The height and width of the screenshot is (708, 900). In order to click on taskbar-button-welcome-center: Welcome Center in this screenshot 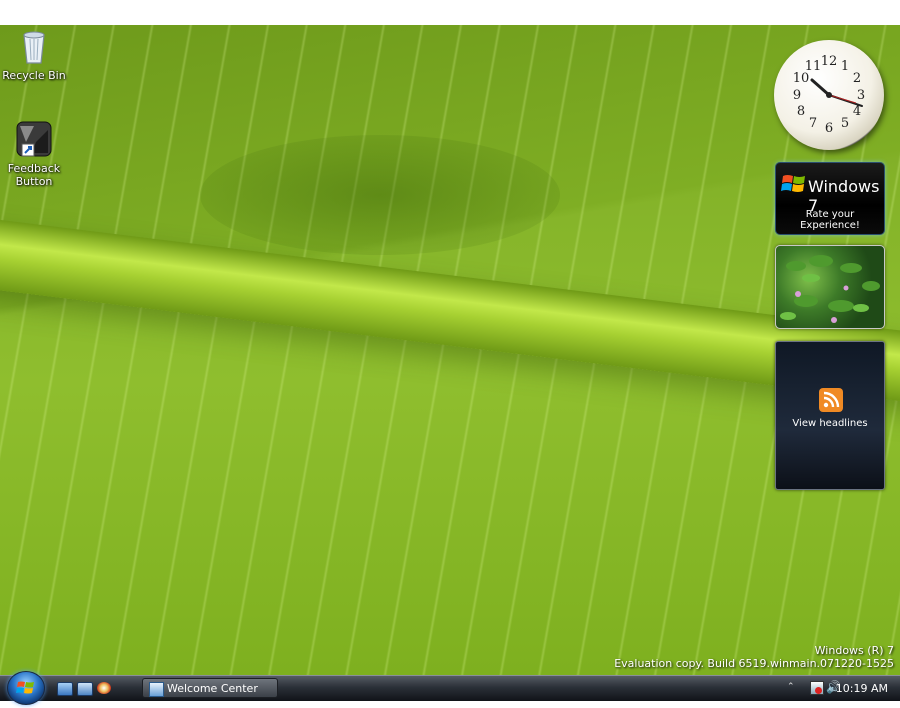, I will do `click(210, 688)`.